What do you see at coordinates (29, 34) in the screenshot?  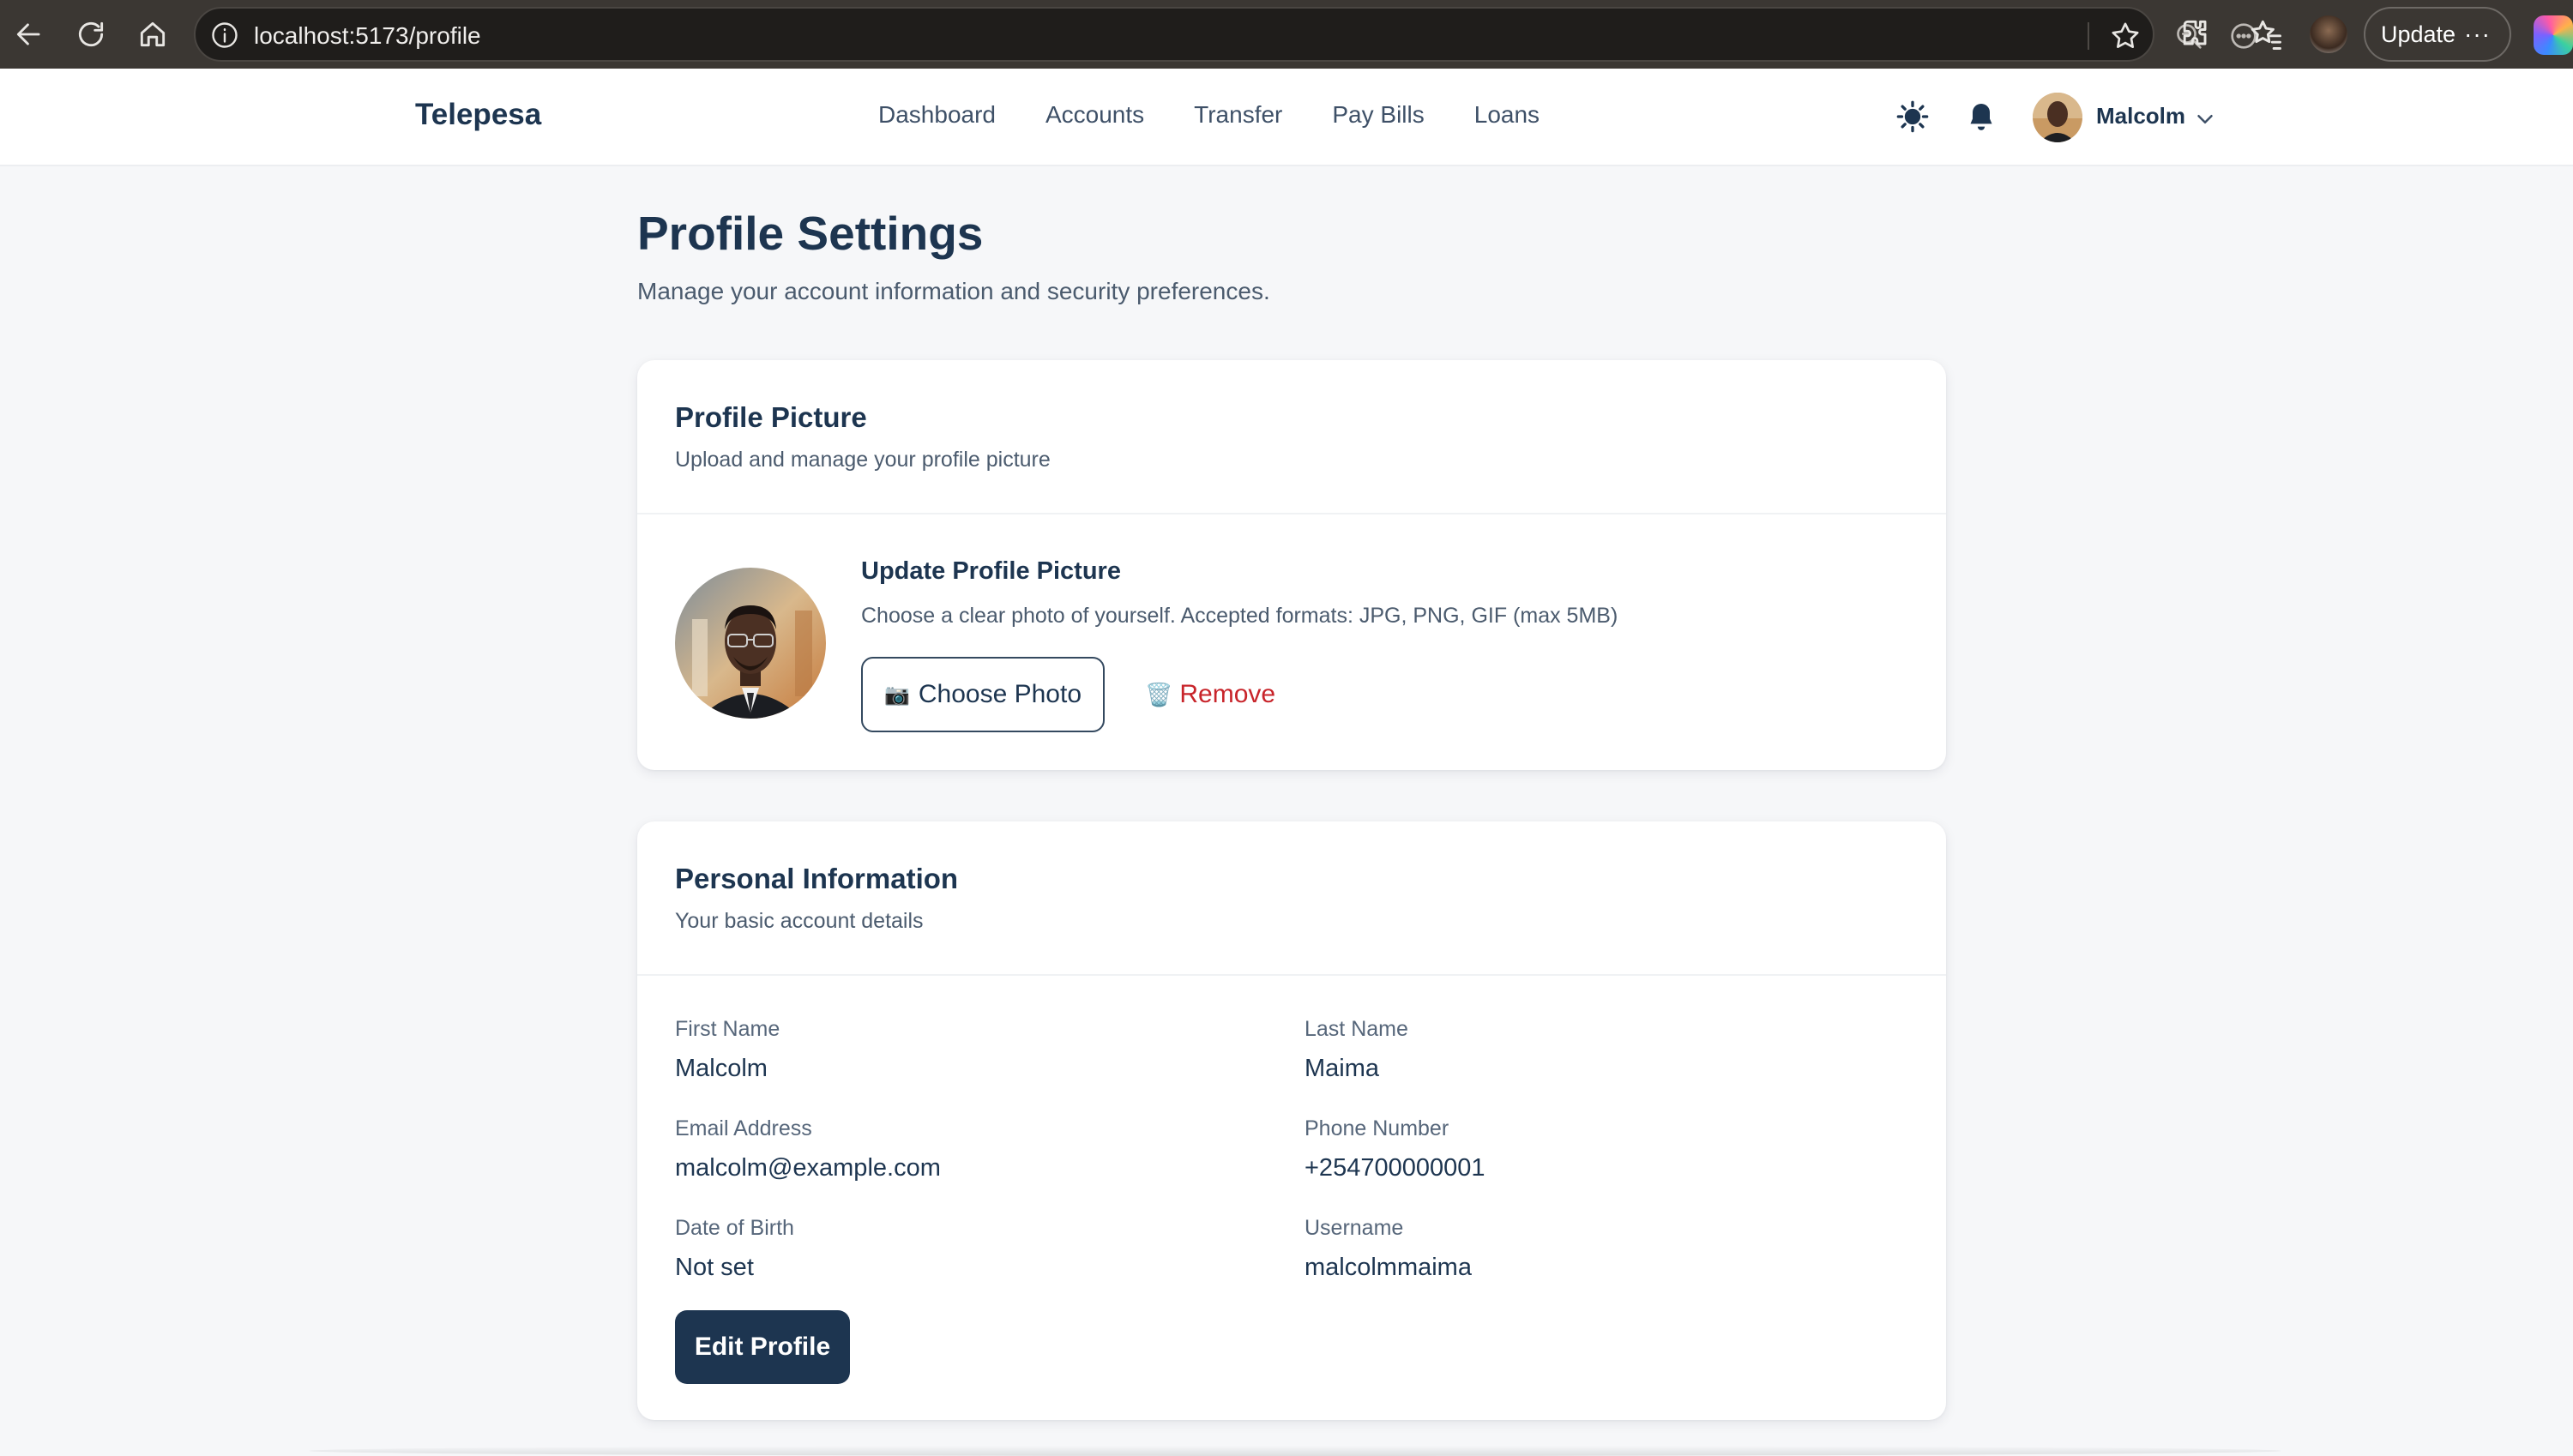 I see `back-icon` at bounding box center [29, 34].